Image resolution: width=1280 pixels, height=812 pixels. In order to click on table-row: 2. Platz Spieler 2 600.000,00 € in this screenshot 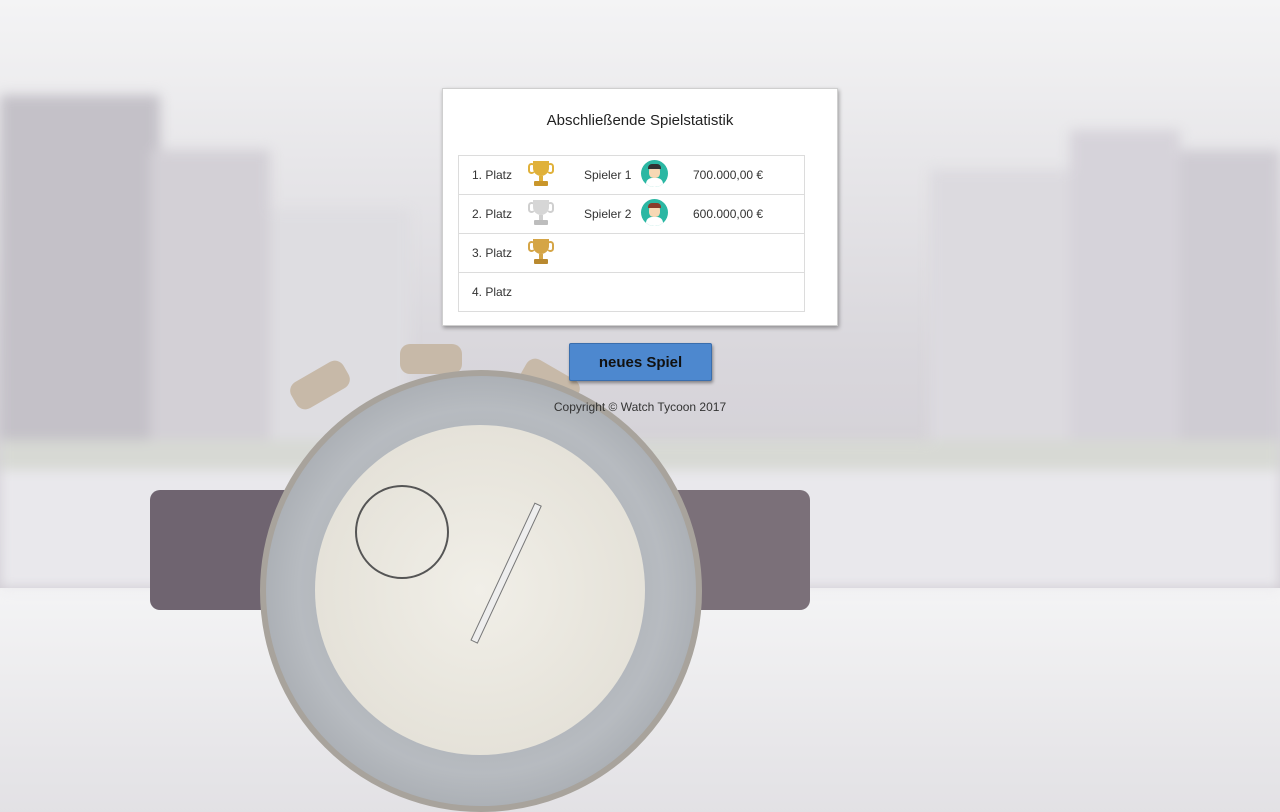, I will do `click(631, 214)`.